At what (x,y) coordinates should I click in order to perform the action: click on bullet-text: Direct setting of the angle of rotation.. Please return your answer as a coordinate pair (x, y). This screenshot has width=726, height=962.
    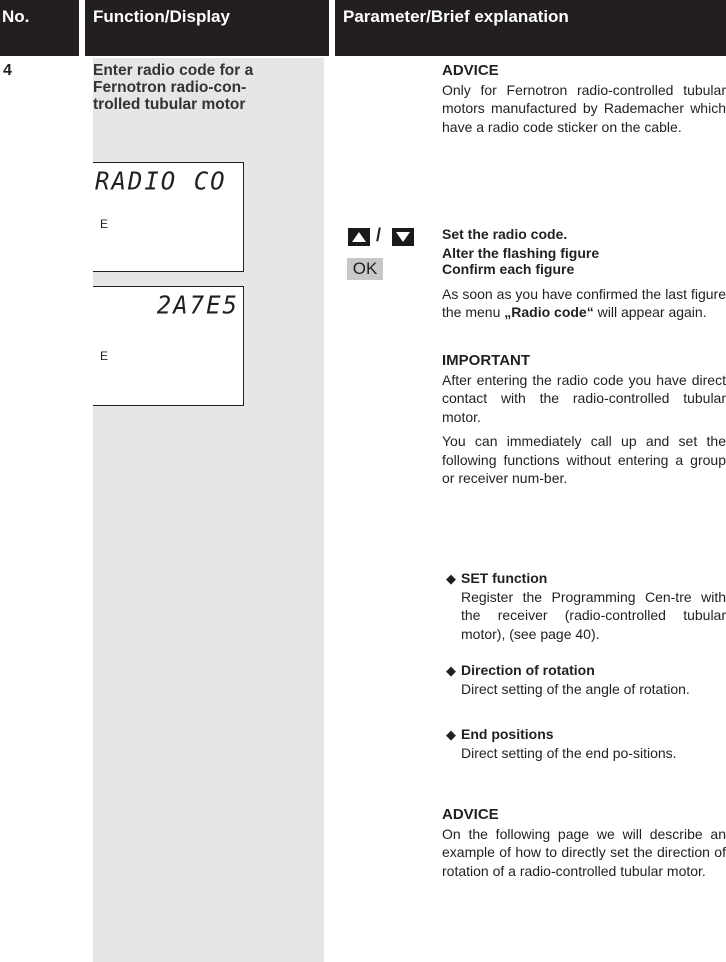
    Looking at the image, I should click on (575, 688).